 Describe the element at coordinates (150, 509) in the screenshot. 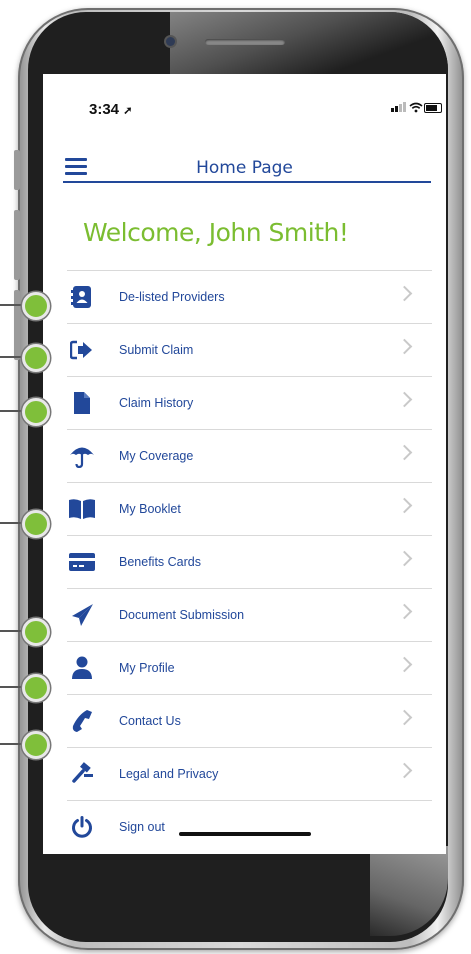

I see `menu-item-label: My Booklet` at that location.